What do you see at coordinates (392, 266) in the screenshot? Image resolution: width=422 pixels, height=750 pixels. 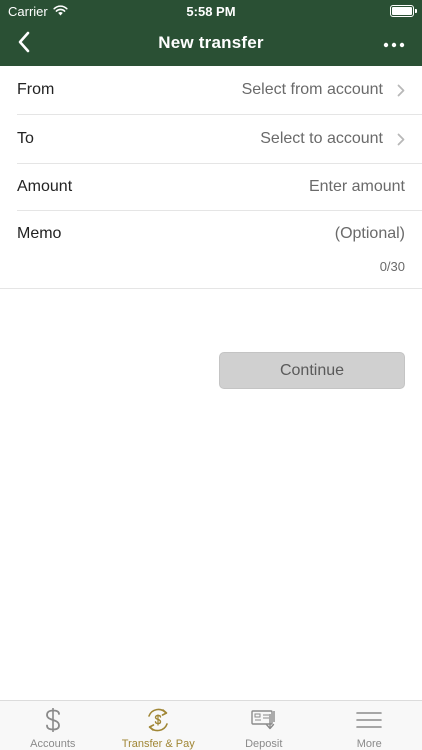 I see `memo-char-counter: 0/30` at bounding box center [392, 266].